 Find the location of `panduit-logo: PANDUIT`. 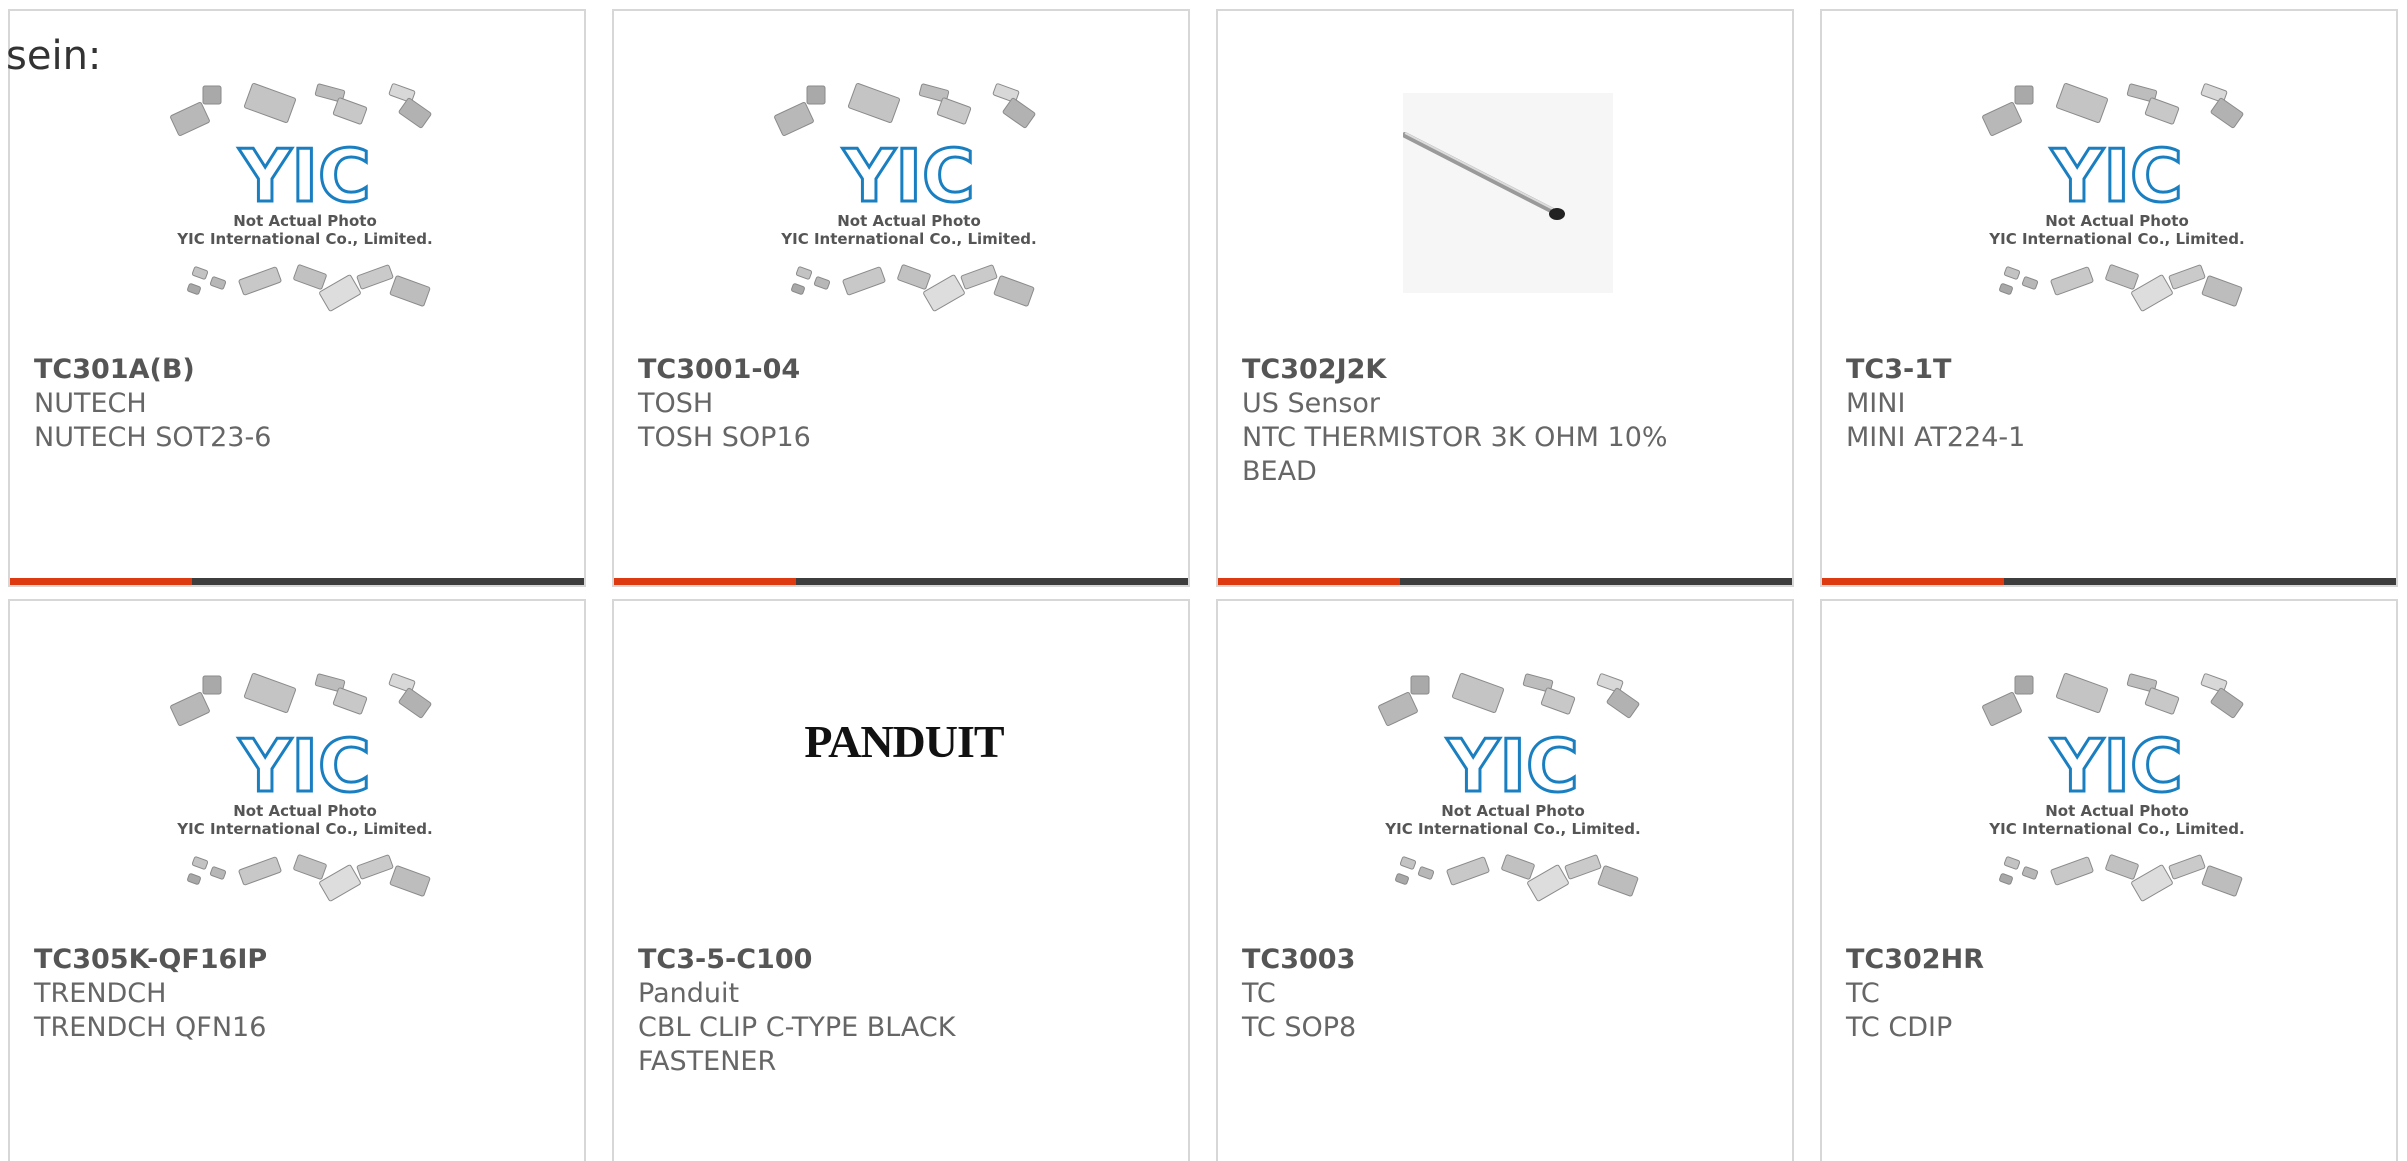

panduit-logo: PANDUIT is located at coordinates (904, 741).